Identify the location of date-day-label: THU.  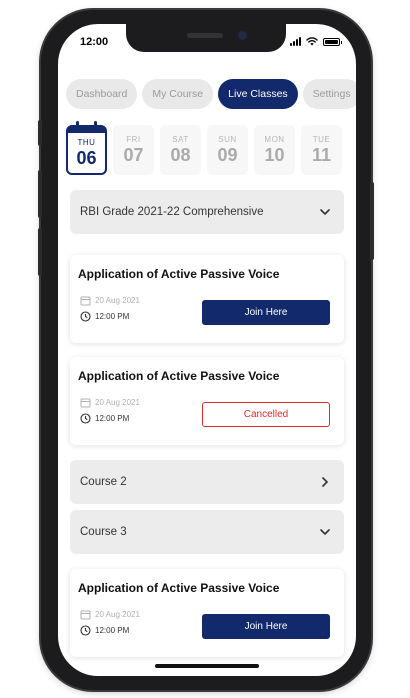
(86, 142).